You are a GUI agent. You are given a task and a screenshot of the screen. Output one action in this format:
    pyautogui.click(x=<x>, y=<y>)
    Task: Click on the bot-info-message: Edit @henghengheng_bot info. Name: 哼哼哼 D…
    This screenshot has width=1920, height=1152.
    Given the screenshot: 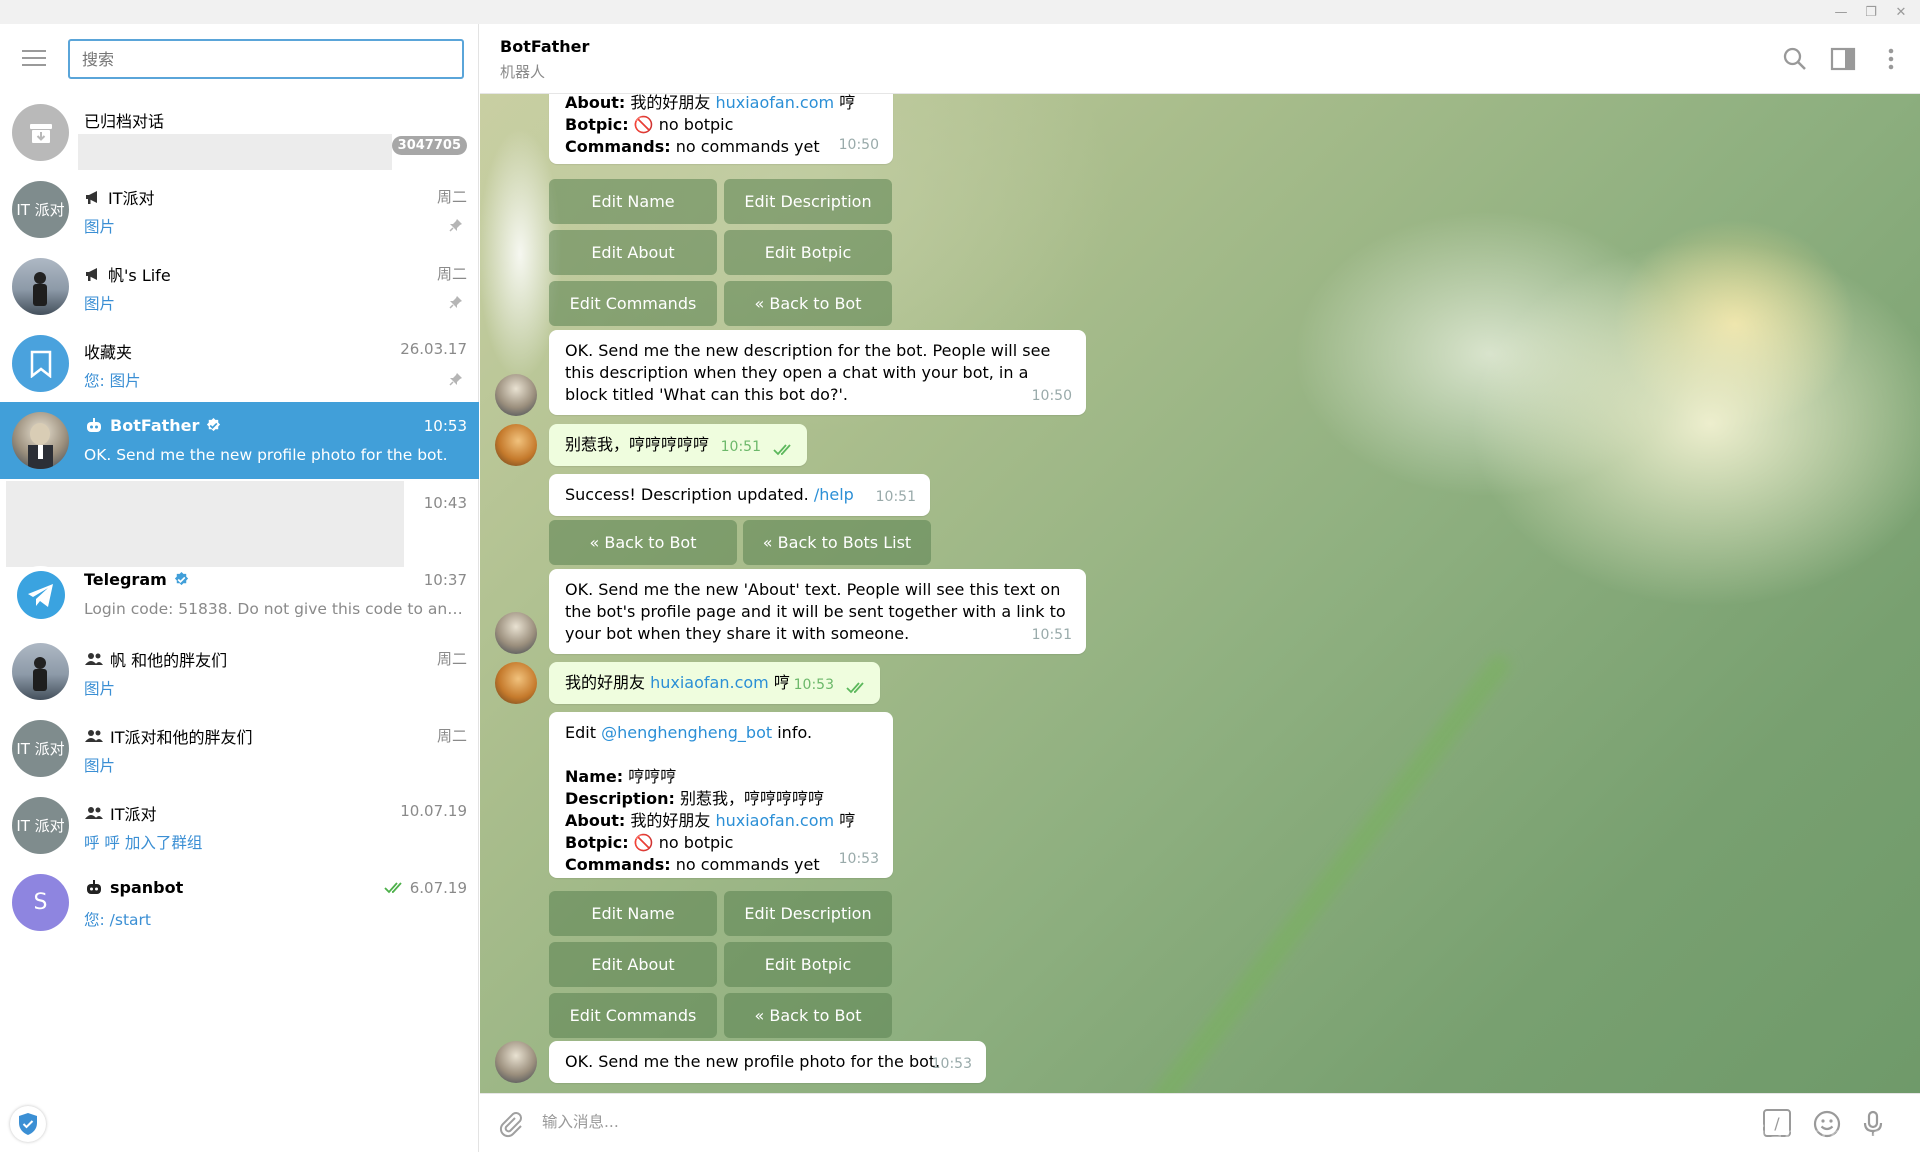 What is the action you would take?
    pyautogui.click(x=721, y=795)
    